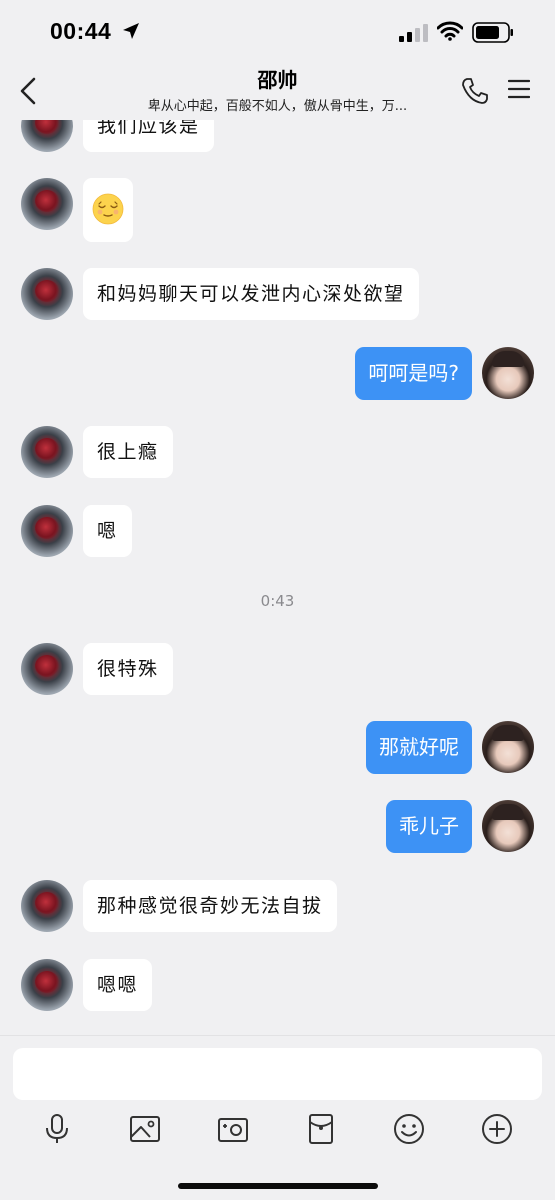 The height and width of the screenshot is (1200, 555). What do you see at coordinates (148, 135) in the screenshot?
I see `message-bubble: 我们应该是` at bounding box center [148, 135].